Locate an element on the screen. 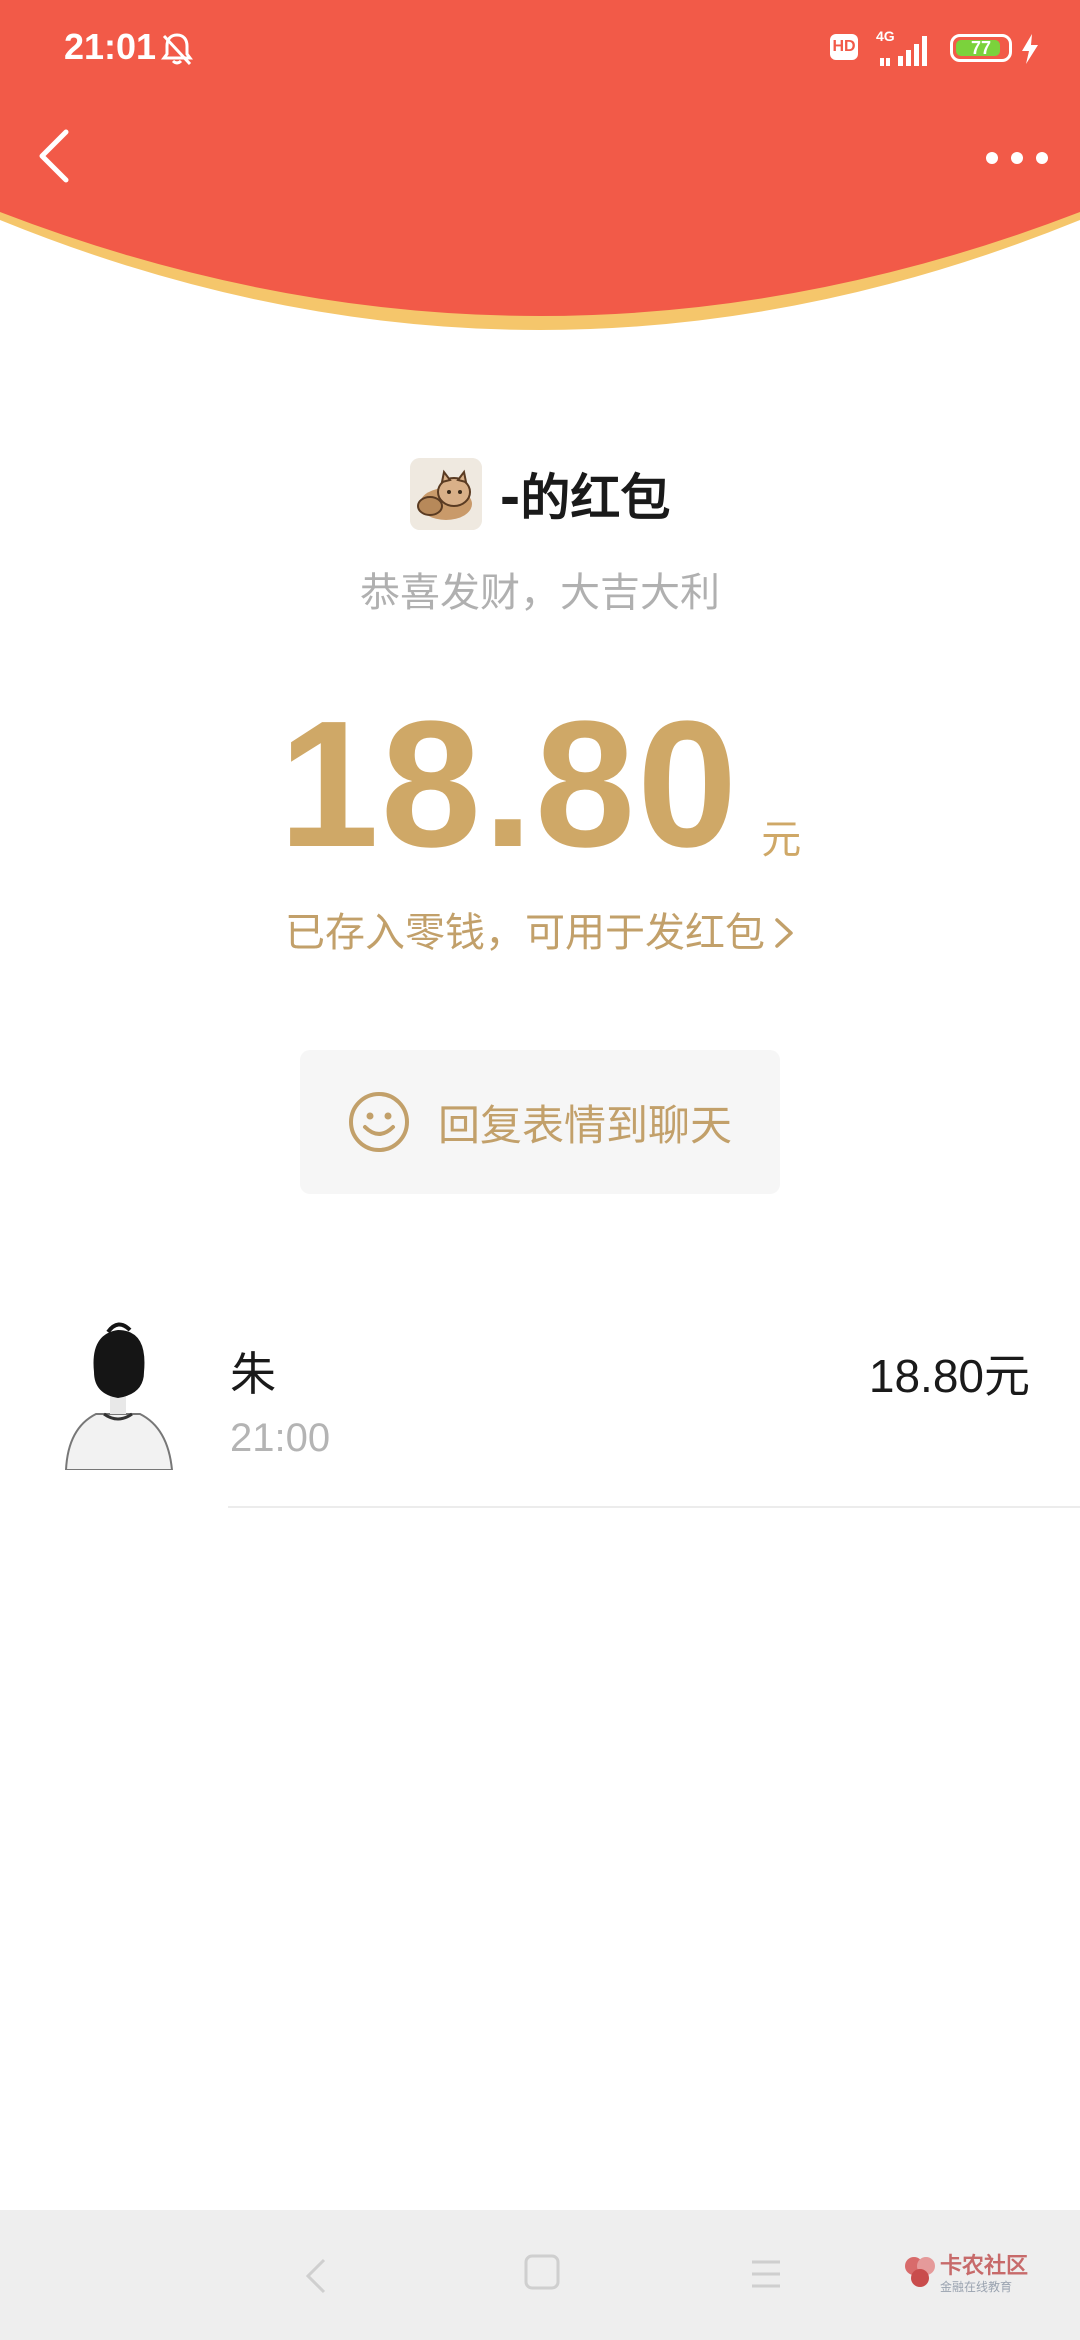 Image resolution: width=1080 pixels, height=2340 pixels. more-dots-icon is located at coordinates (1017, 158).